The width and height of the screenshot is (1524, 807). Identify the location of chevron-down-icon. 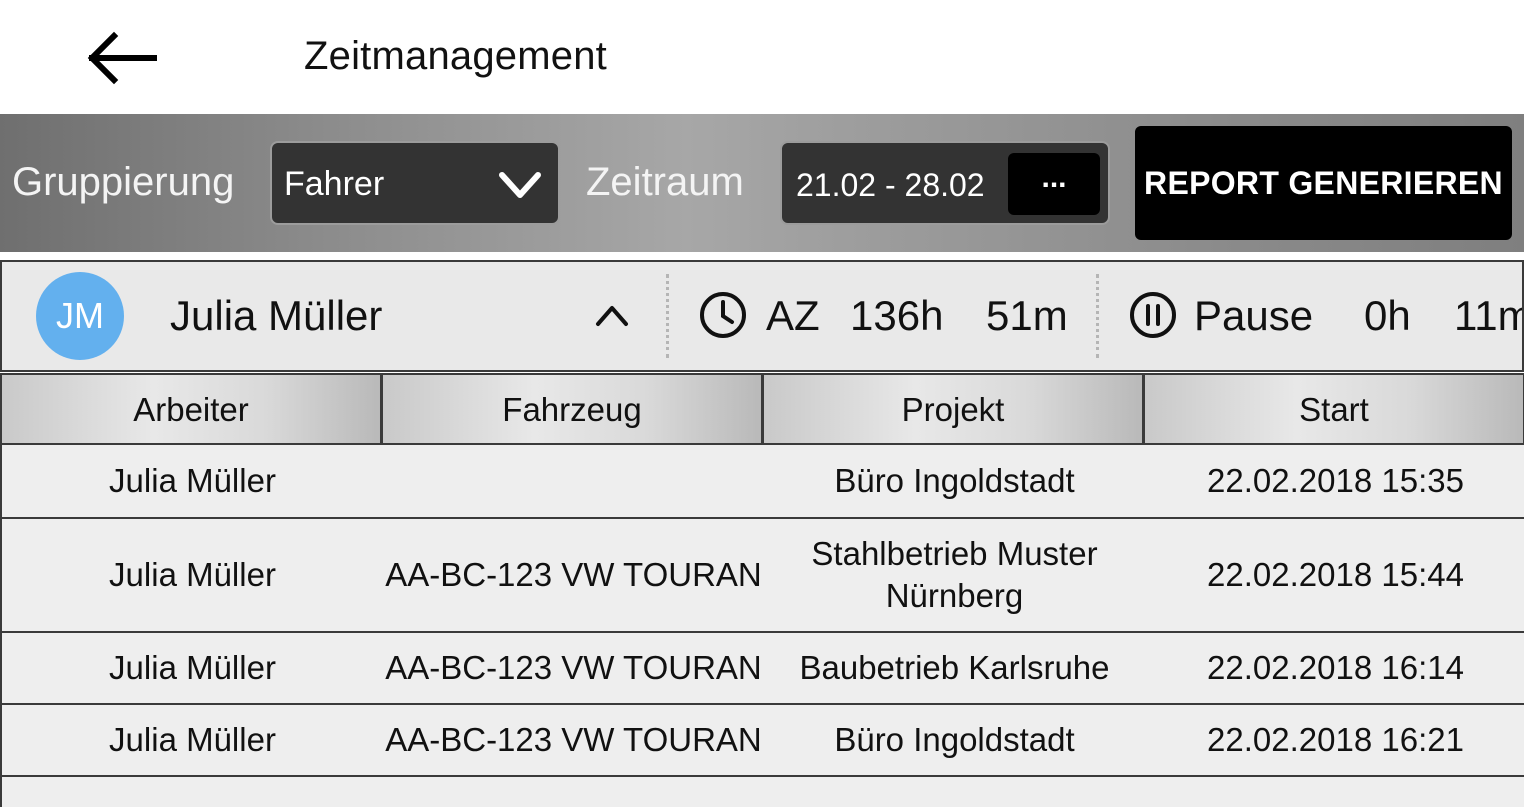
(520, 185).